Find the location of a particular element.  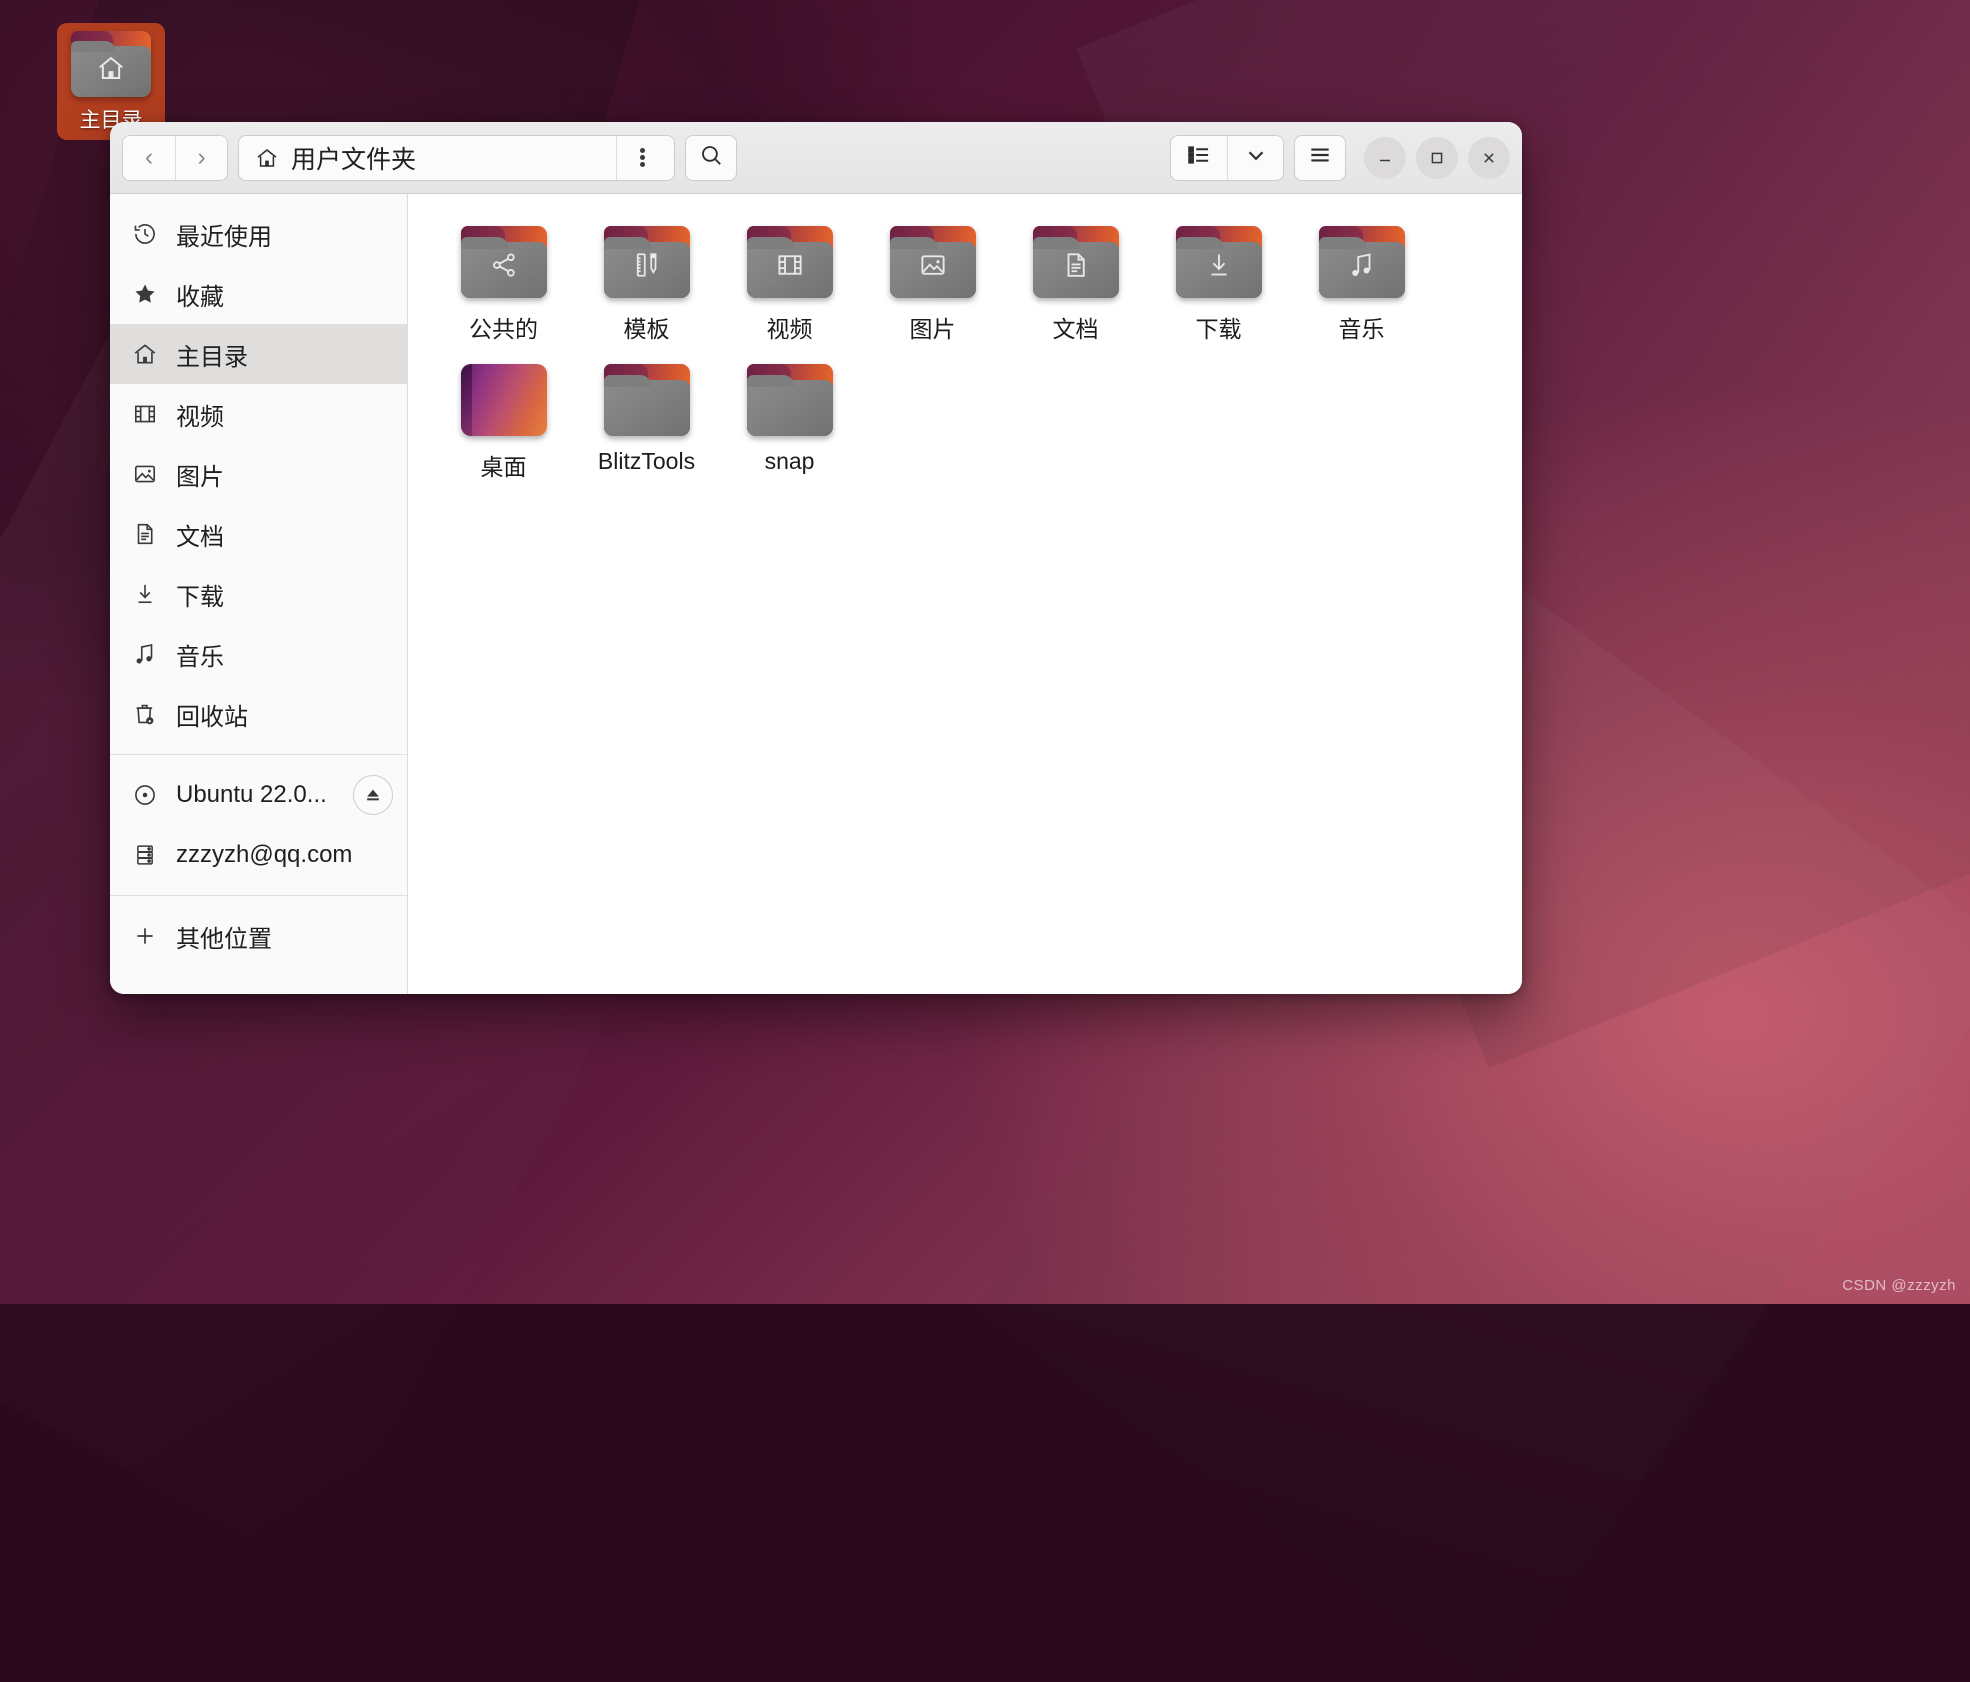

window-controls is located at coordinates (1437, 157).